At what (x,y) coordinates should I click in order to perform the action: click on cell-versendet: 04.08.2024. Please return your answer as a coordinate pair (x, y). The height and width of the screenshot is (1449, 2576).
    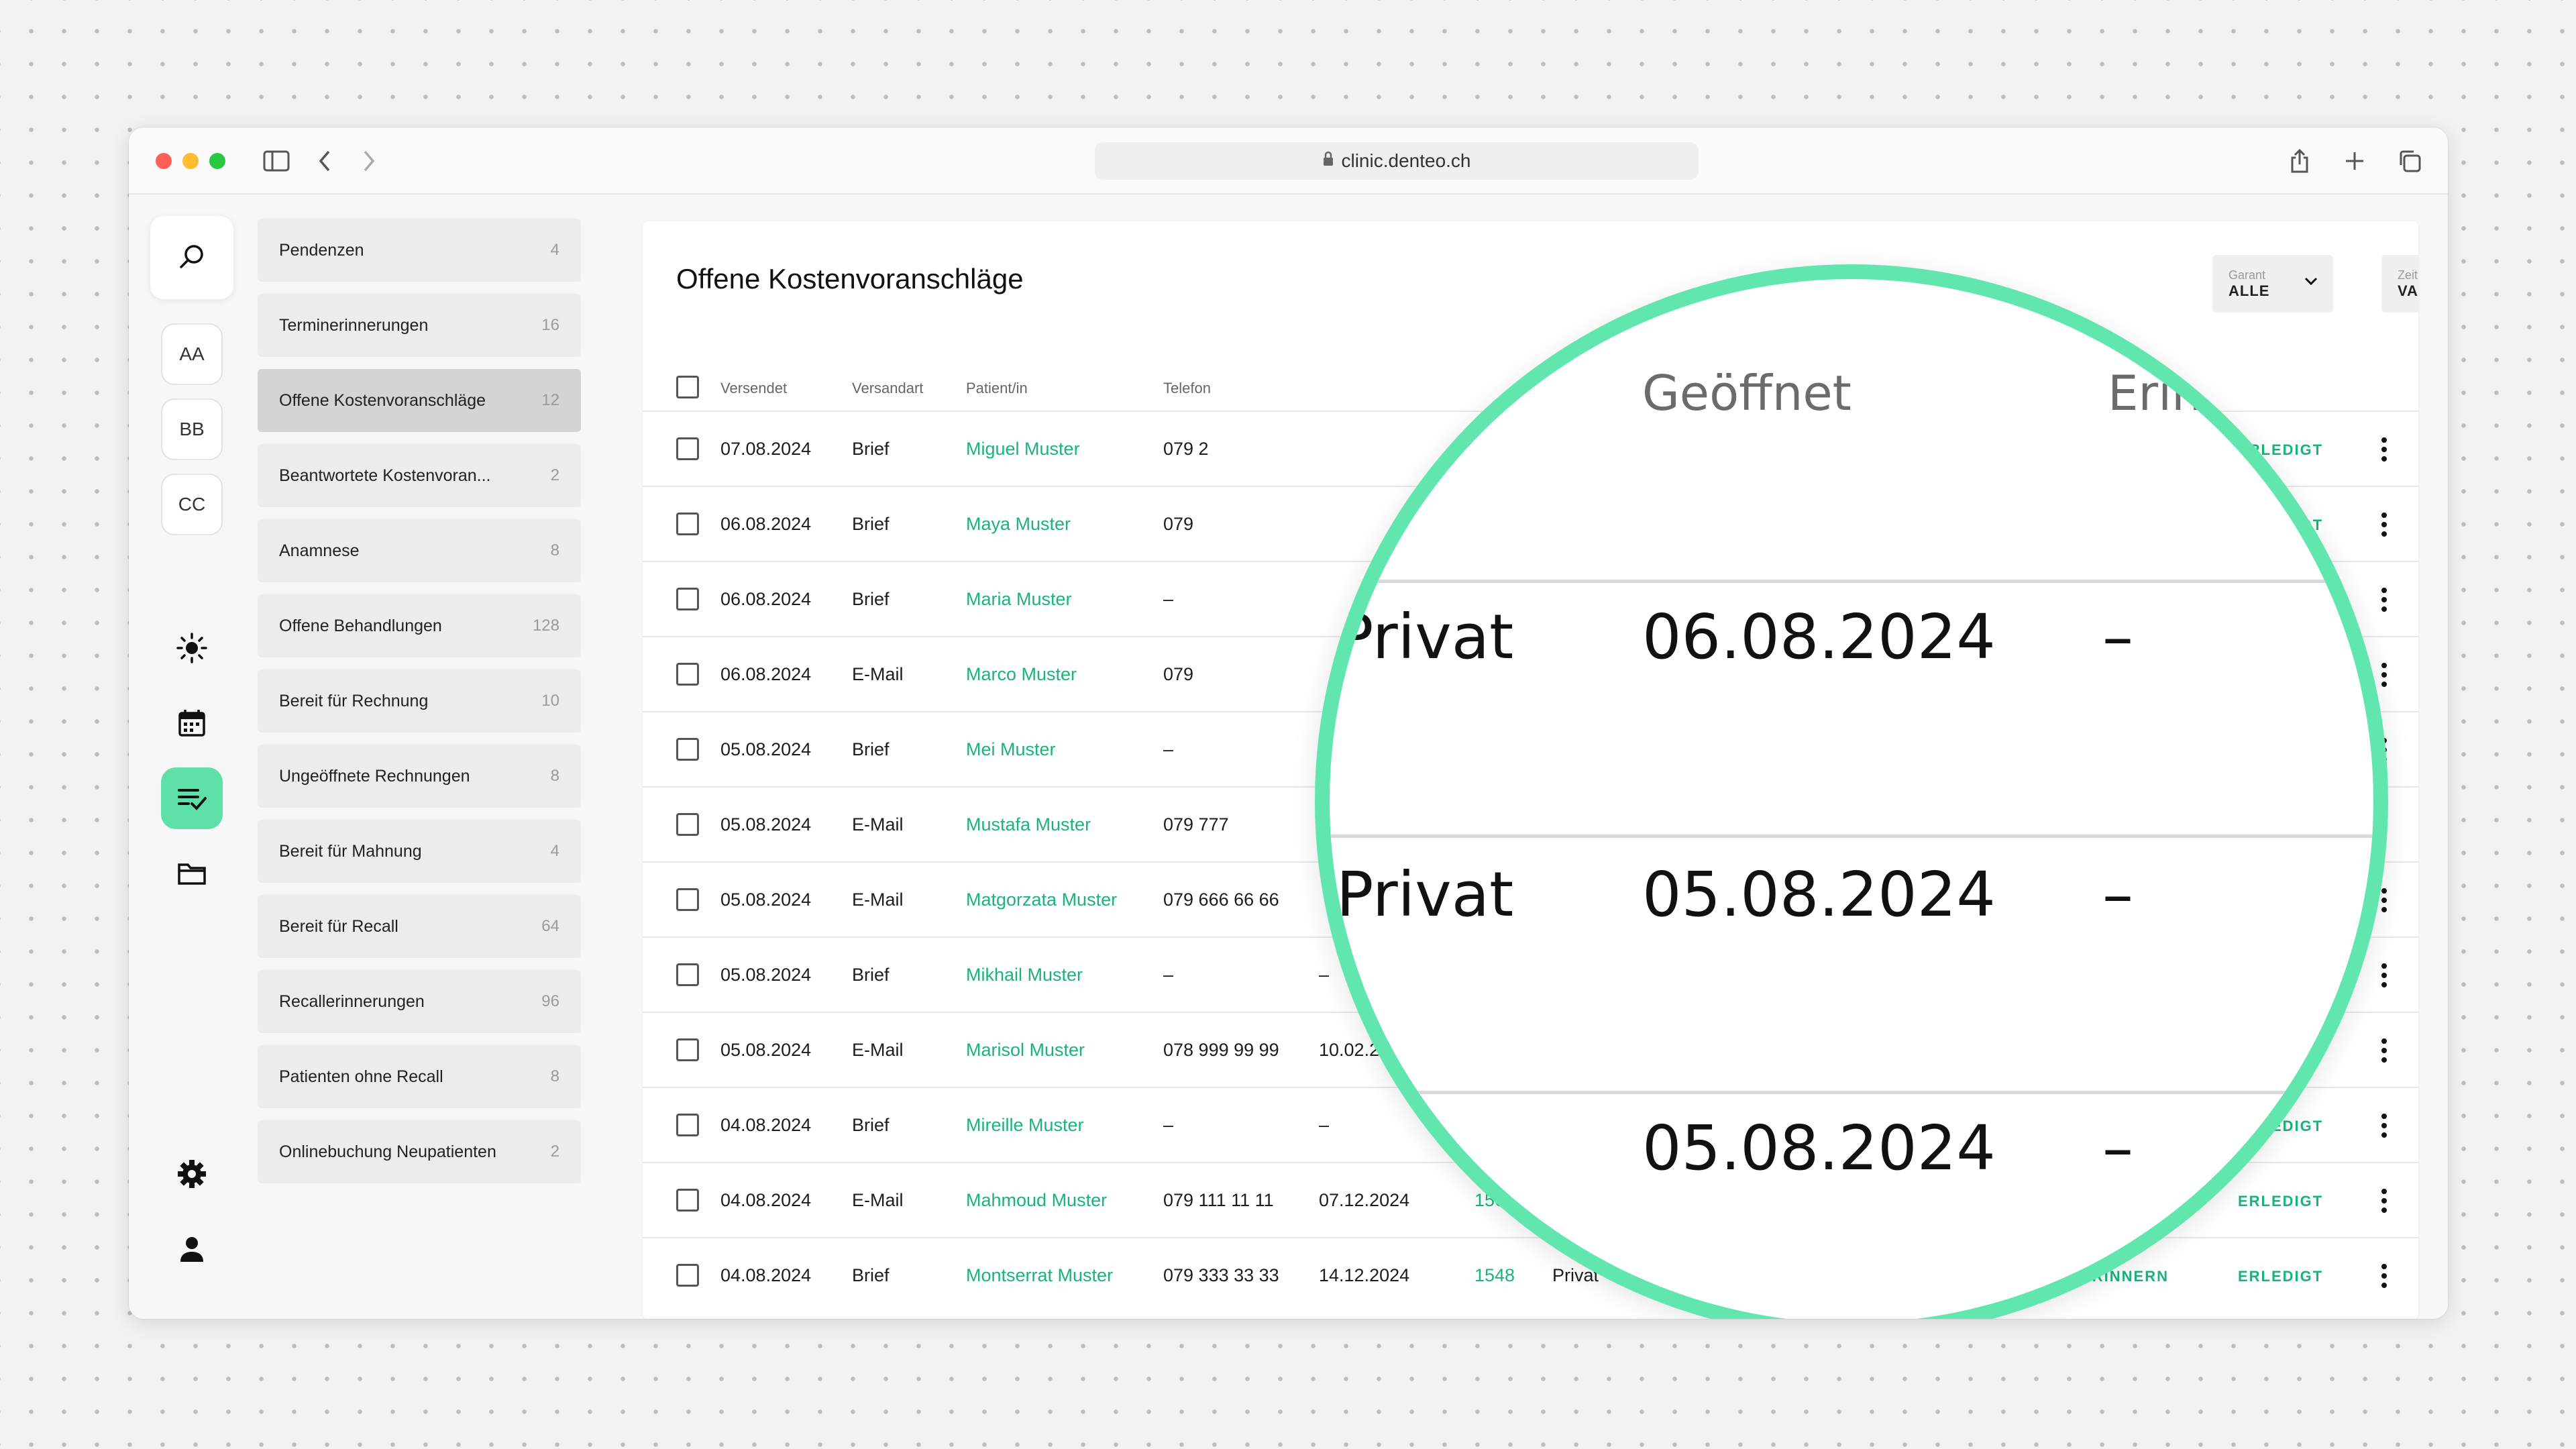
    Looking at the image, I should click on (766, 1125).